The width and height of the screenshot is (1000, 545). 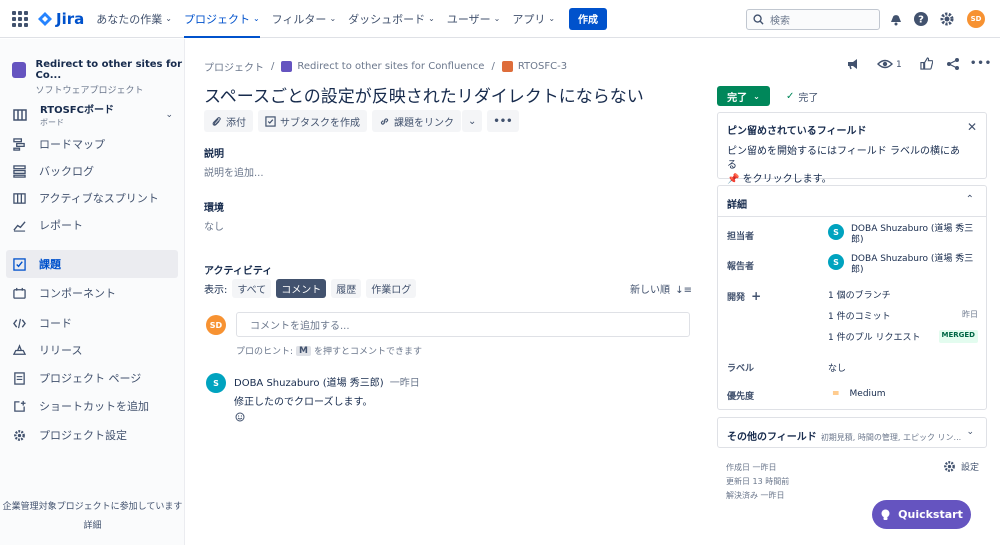 I want to click on share-icon, so click(x=953, y=64).